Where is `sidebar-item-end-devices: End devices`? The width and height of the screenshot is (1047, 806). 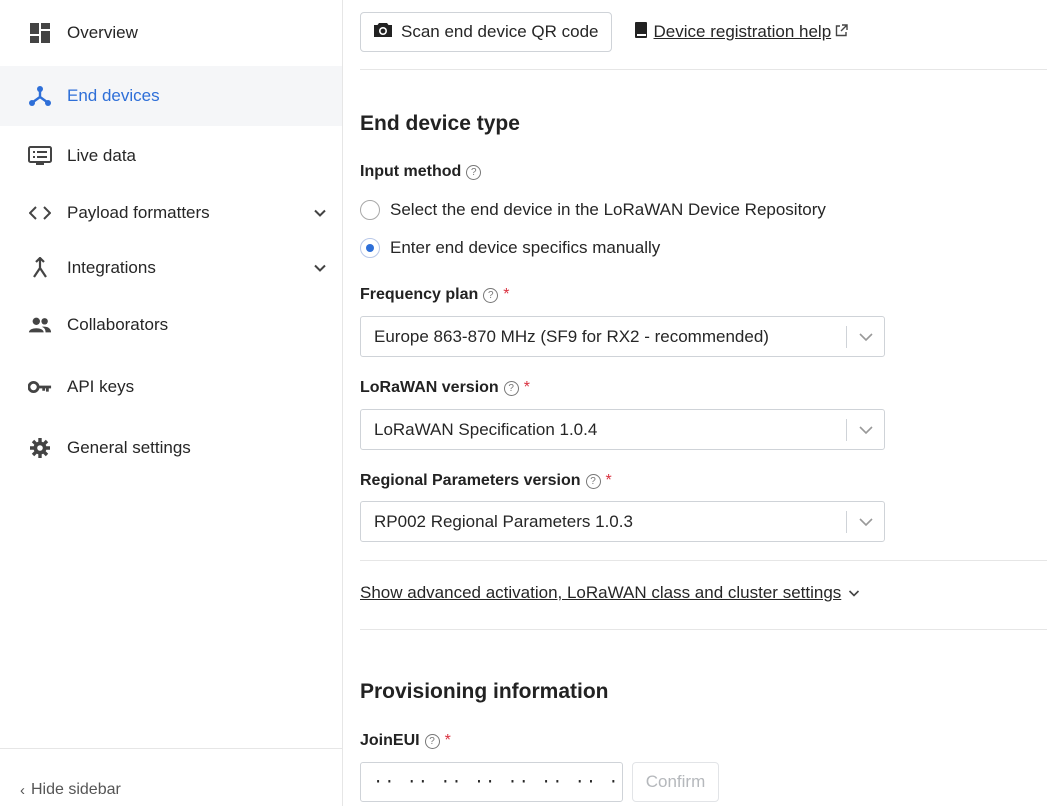
sidebar-item-end-devices: End devices is located at coordinates (171, 96).